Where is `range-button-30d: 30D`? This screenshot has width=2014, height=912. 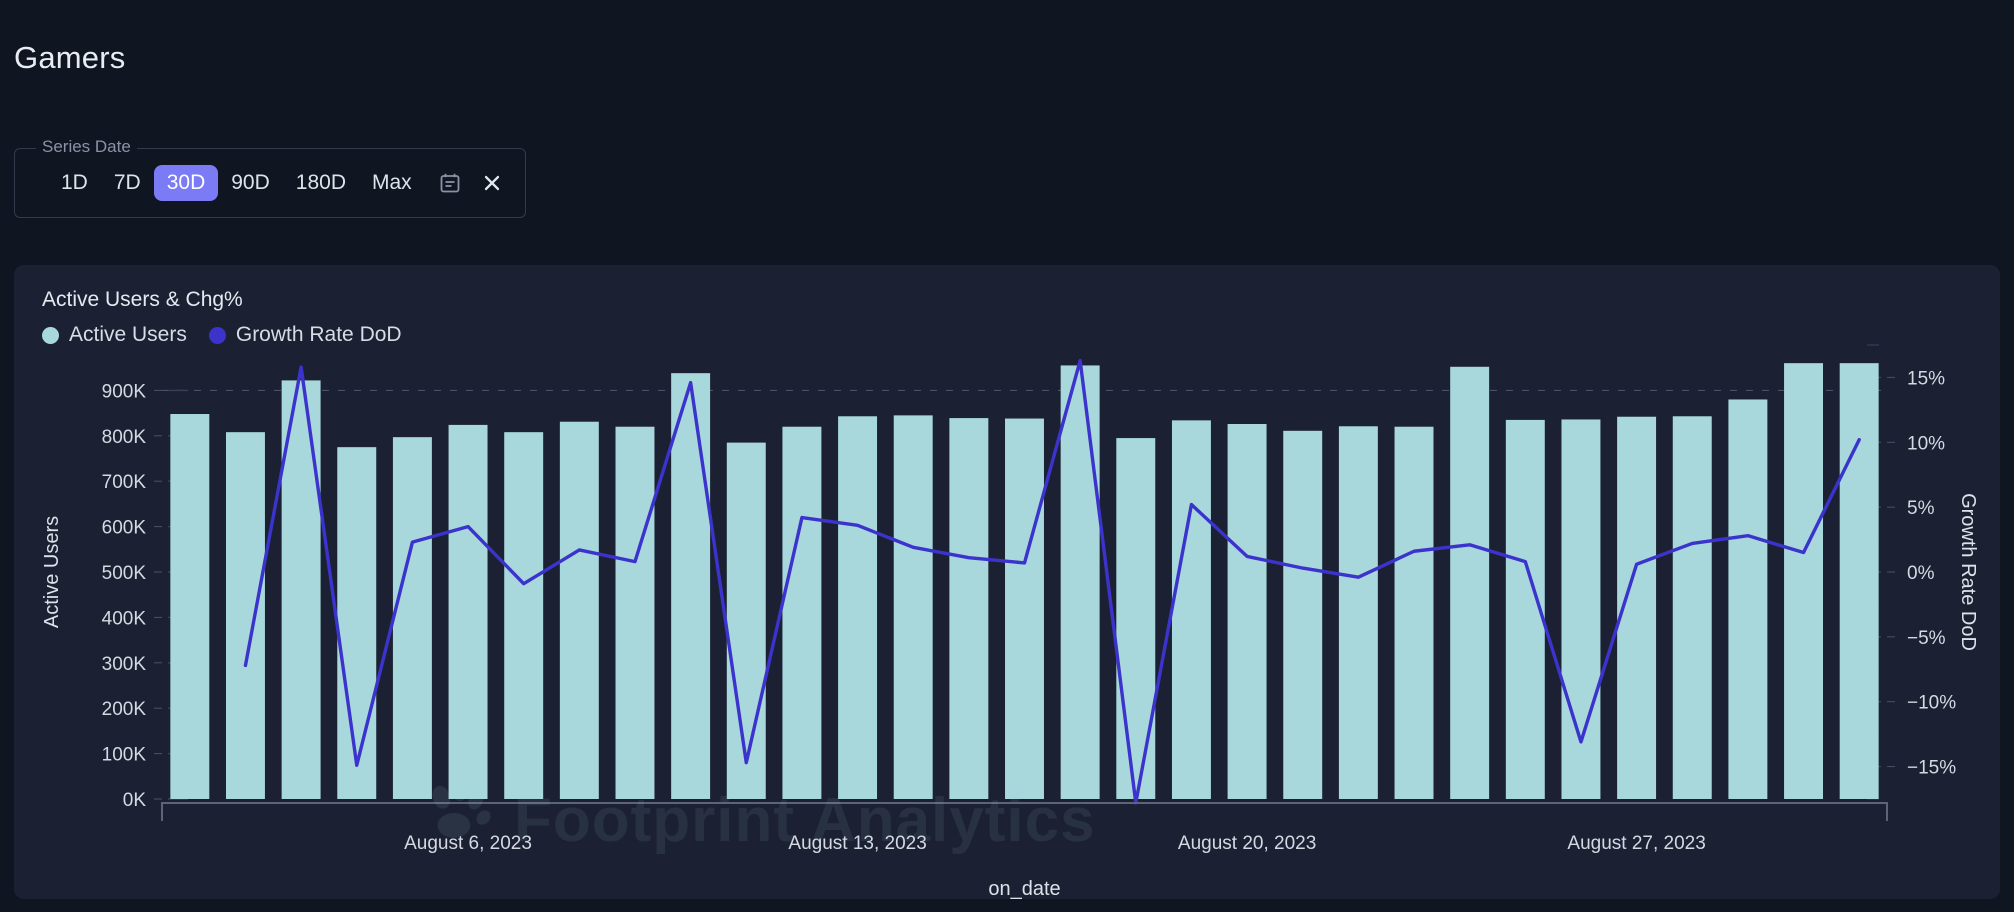 range-button-30d: 30D is located at coordinates (186, 183).